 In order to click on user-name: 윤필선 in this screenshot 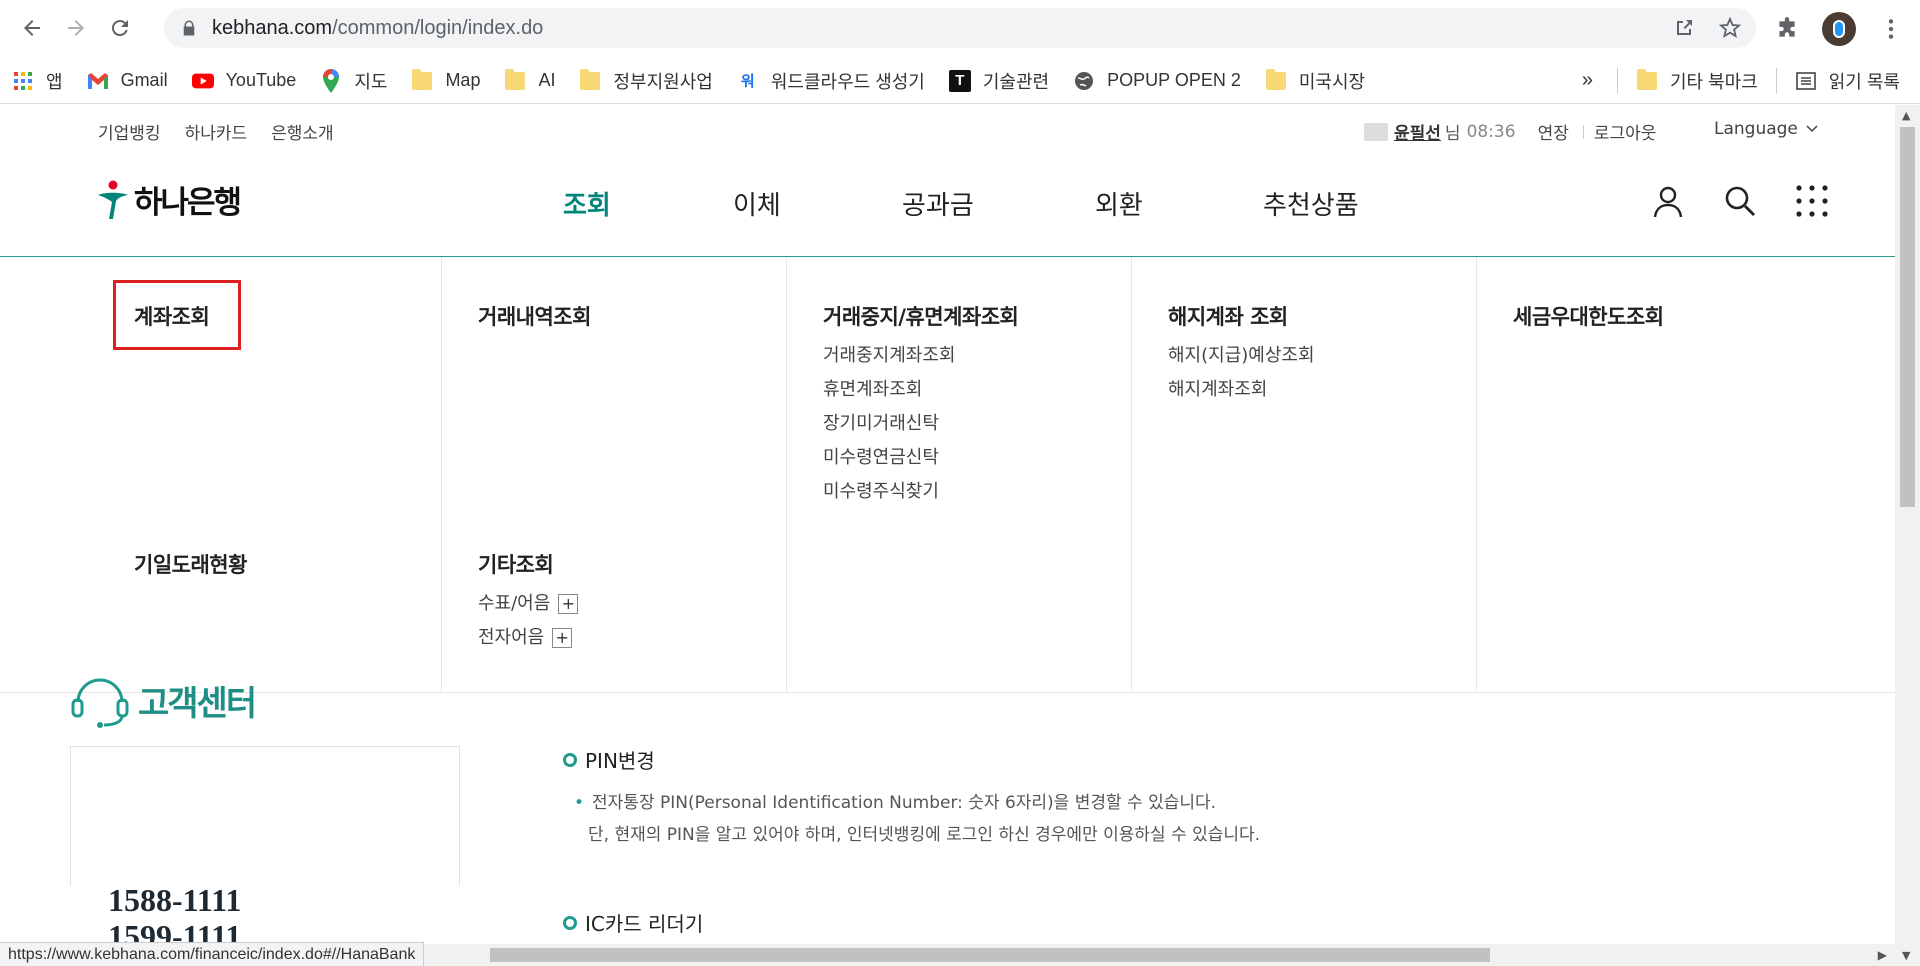, I will do `click(1417, 131)`.